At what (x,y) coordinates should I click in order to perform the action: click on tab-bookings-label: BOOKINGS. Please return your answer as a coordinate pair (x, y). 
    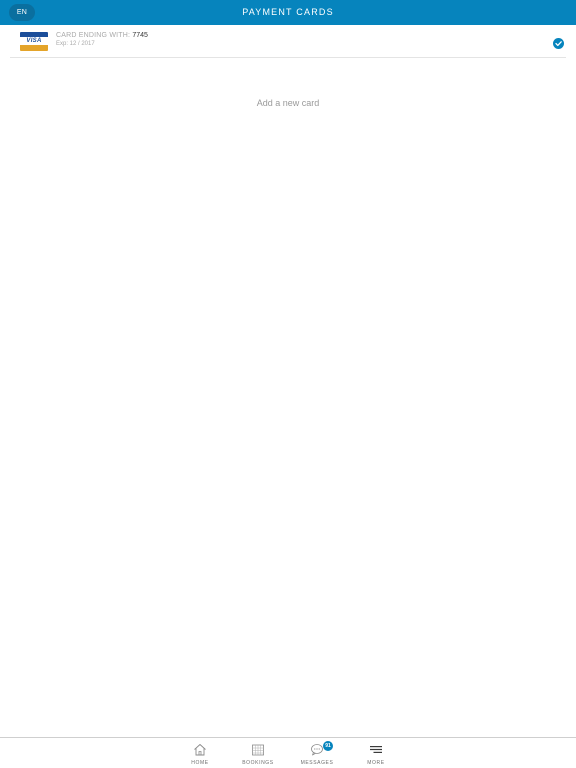
    Looking at the image, I should click on (258, 763).